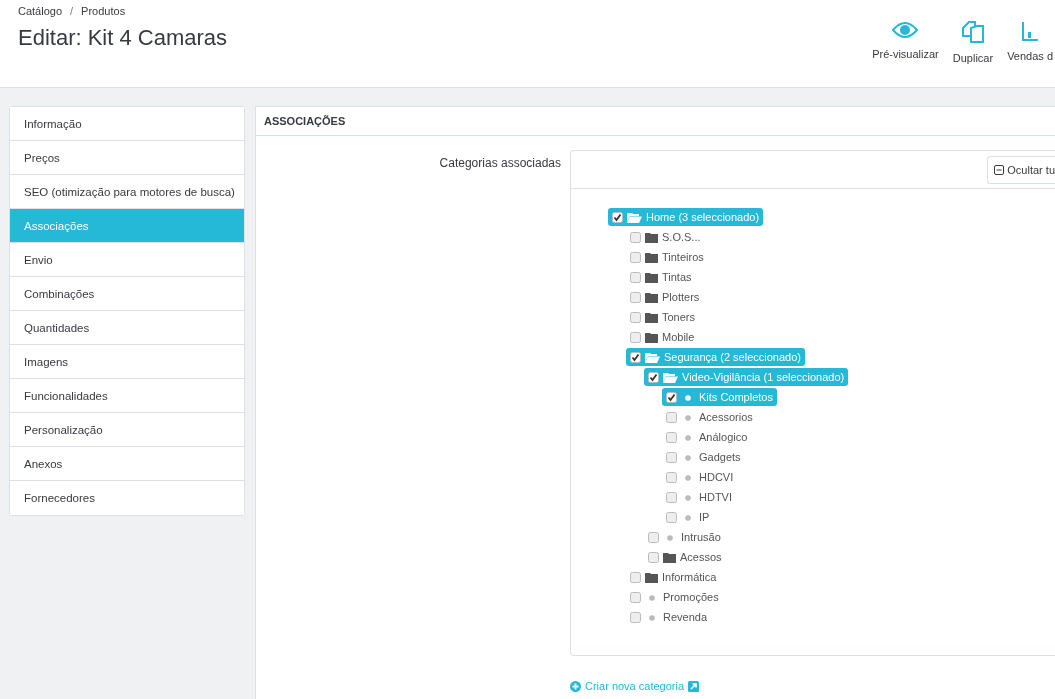 The image size is (1055, 699). I want to click on category-node: Mobile, so click(662, 337).